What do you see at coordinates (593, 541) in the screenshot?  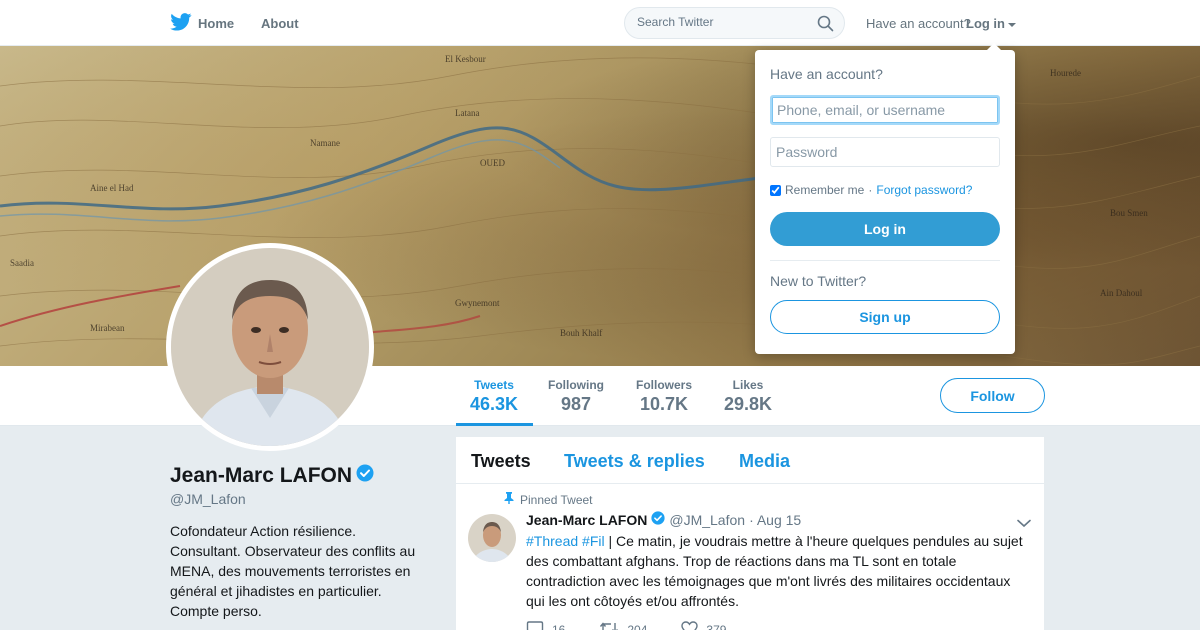 I see `hashtag-link: #Fil` at bounding box center [593, 541].